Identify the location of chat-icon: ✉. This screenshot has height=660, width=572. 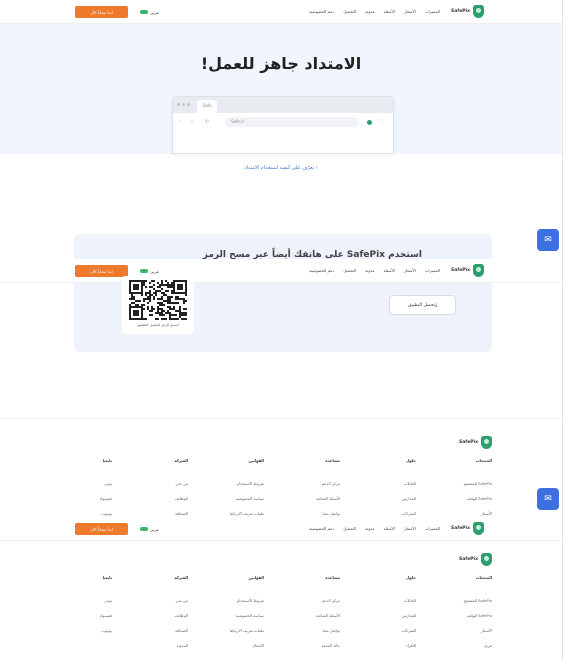
(548, 240).